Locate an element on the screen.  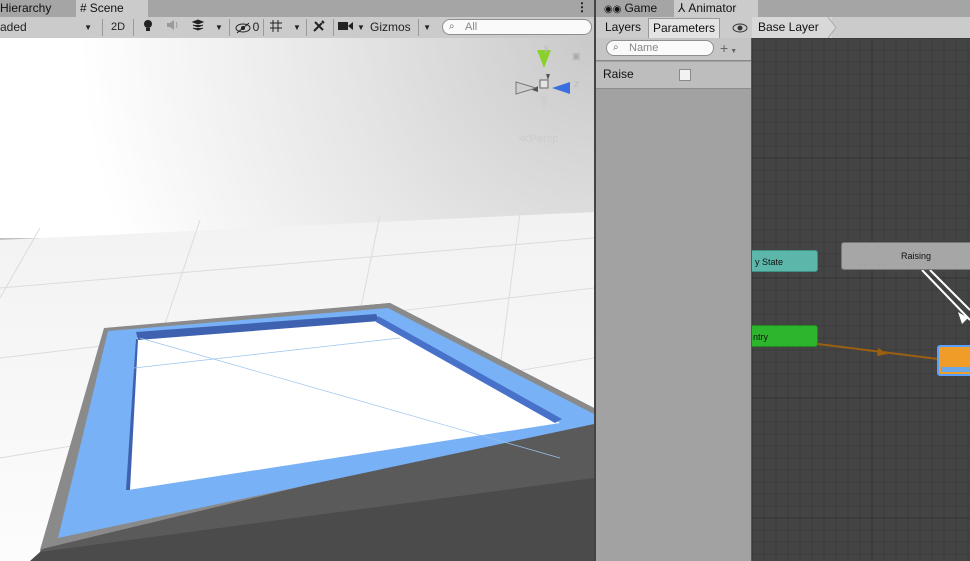
tab-animator-label: Animator is located at coordinates (712, 8).